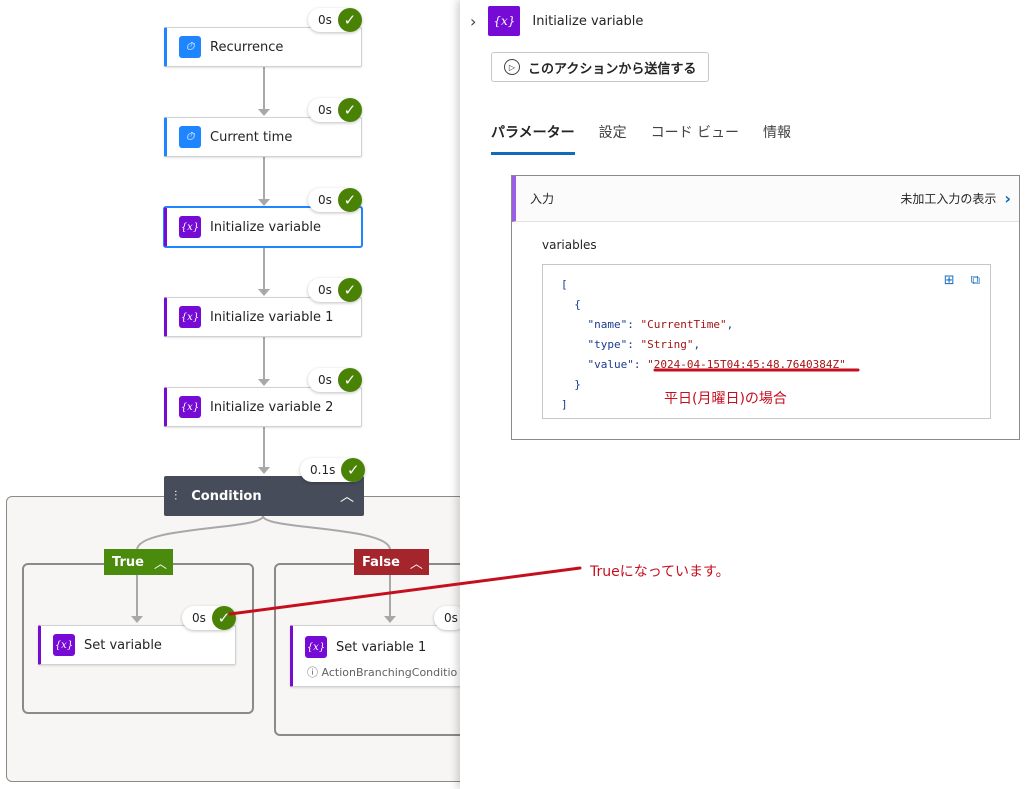  I want to click on false-label: False, so click(381, 562).